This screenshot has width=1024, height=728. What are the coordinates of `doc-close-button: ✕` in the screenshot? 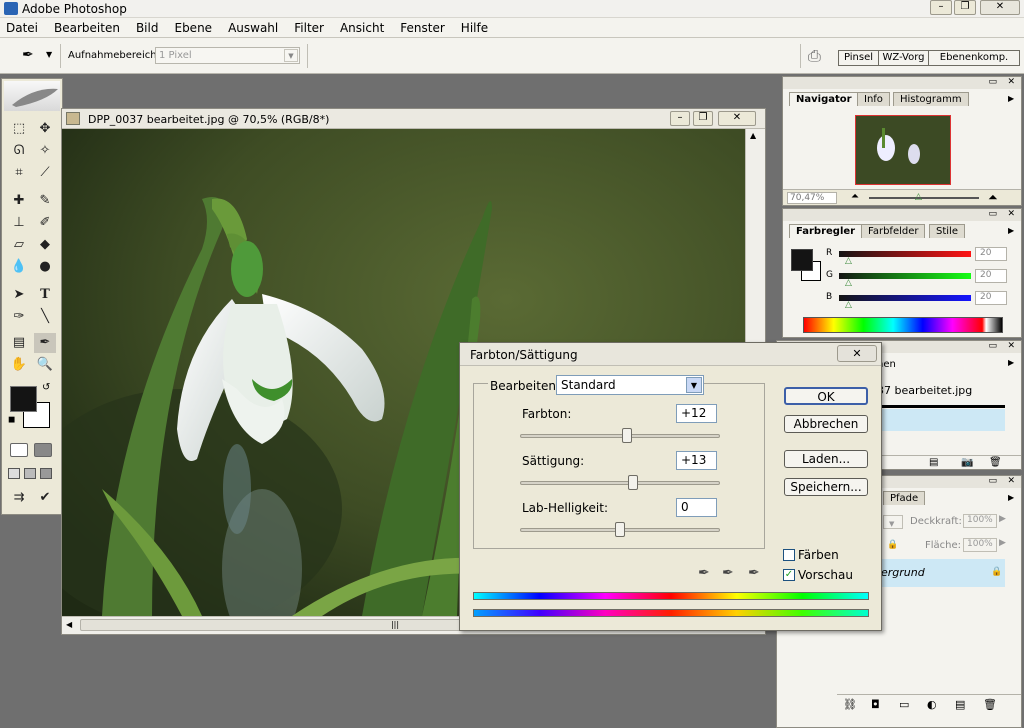 It's located at (737, 118).